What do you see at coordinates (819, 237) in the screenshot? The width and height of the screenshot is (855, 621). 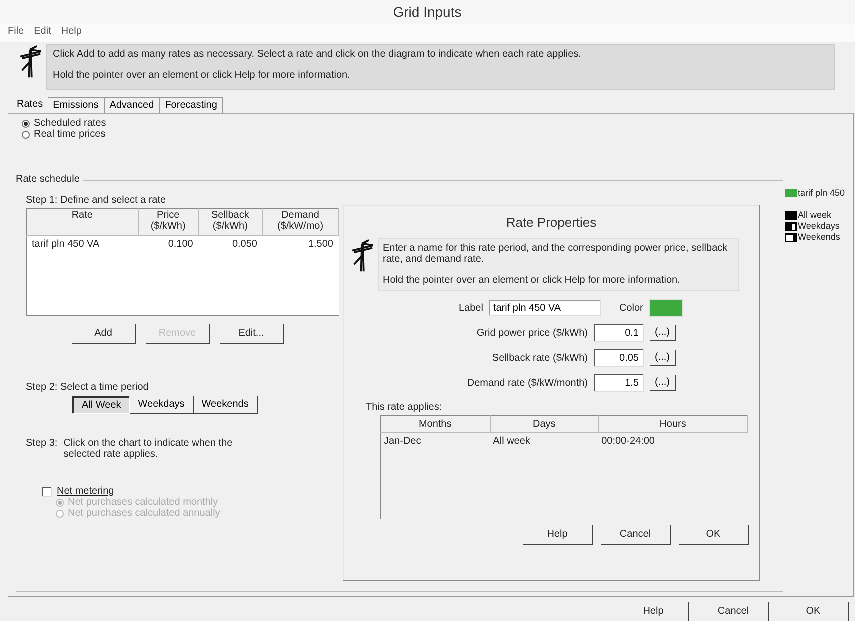 I see `legend-label: Weekends` at bounding box center [819, 237].